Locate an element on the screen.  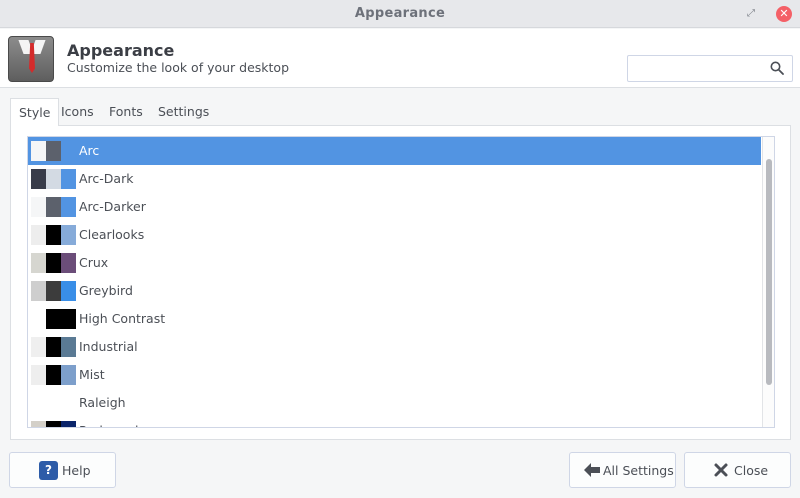
header-subtitle: Customize the look of your desktop is located at coordinates (178, 67).